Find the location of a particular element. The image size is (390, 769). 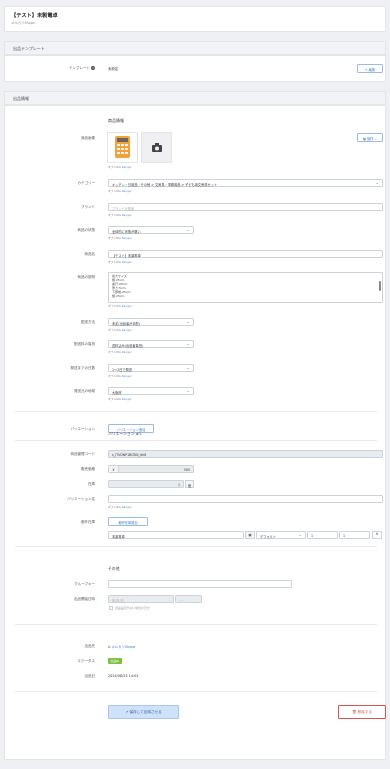

brand-label: ブランド is located at coordinates (88, 207).